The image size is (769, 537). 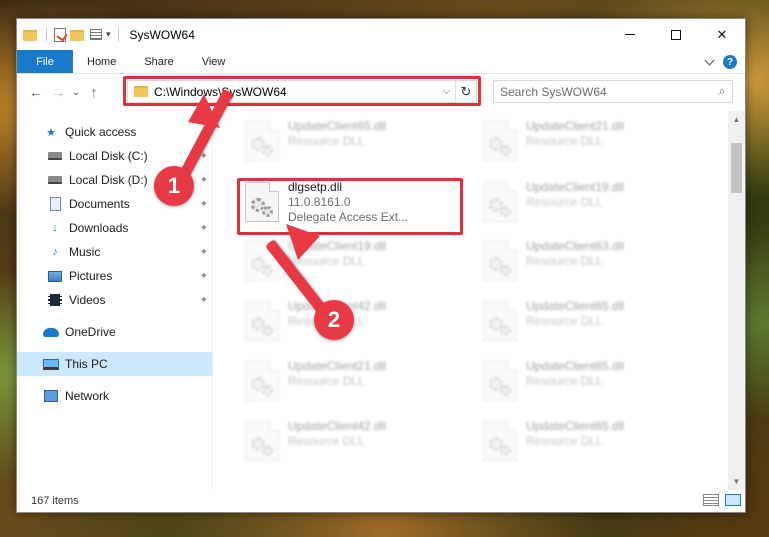 I want to click on back-button: ←, so click(x=36, y=92).